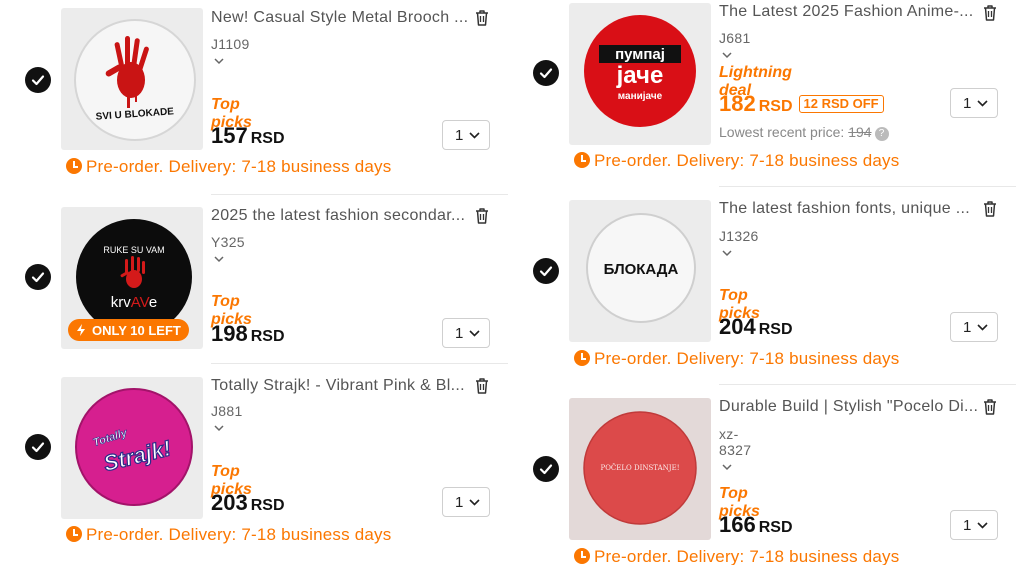  I want to click on sku-selector: J1326, so click(739, 244).